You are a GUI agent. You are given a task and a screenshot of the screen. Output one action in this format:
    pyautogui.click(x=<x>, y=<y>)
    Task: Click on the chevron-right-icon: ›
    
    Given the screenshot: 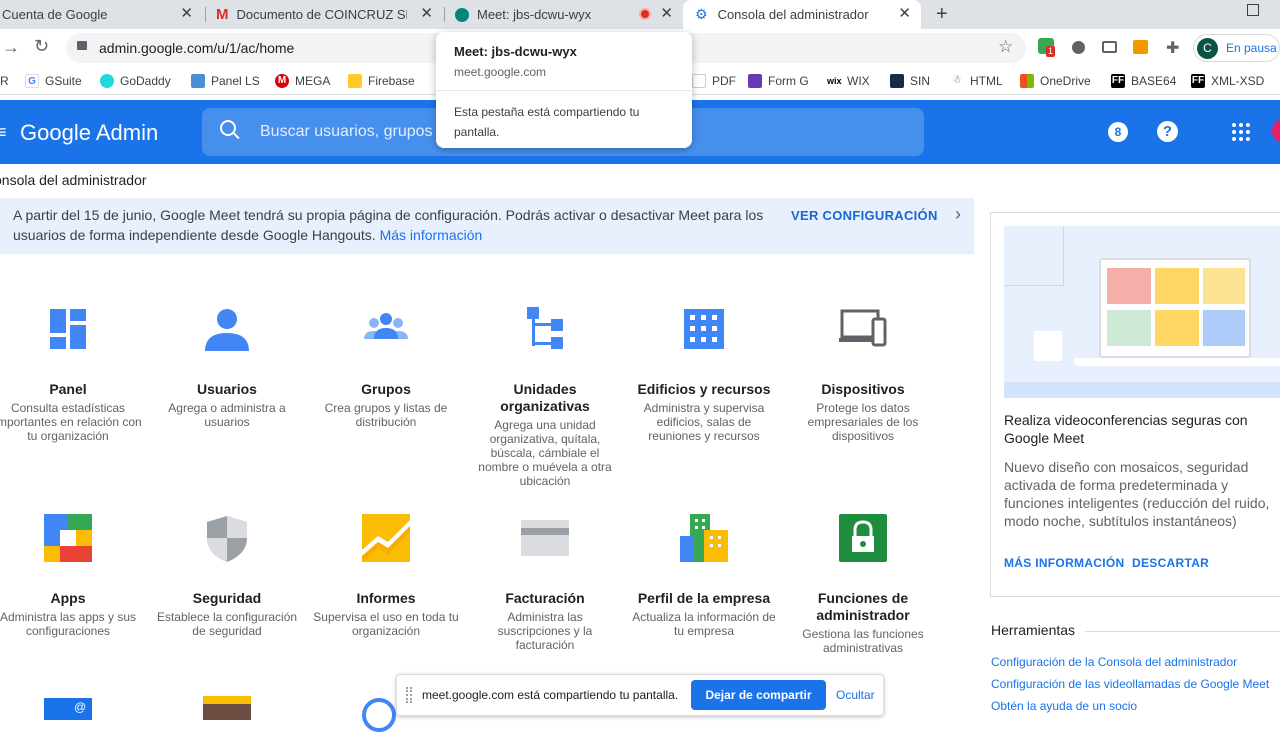 What is the action you would take?
    pyautogui.click(x=958, y=214)
    